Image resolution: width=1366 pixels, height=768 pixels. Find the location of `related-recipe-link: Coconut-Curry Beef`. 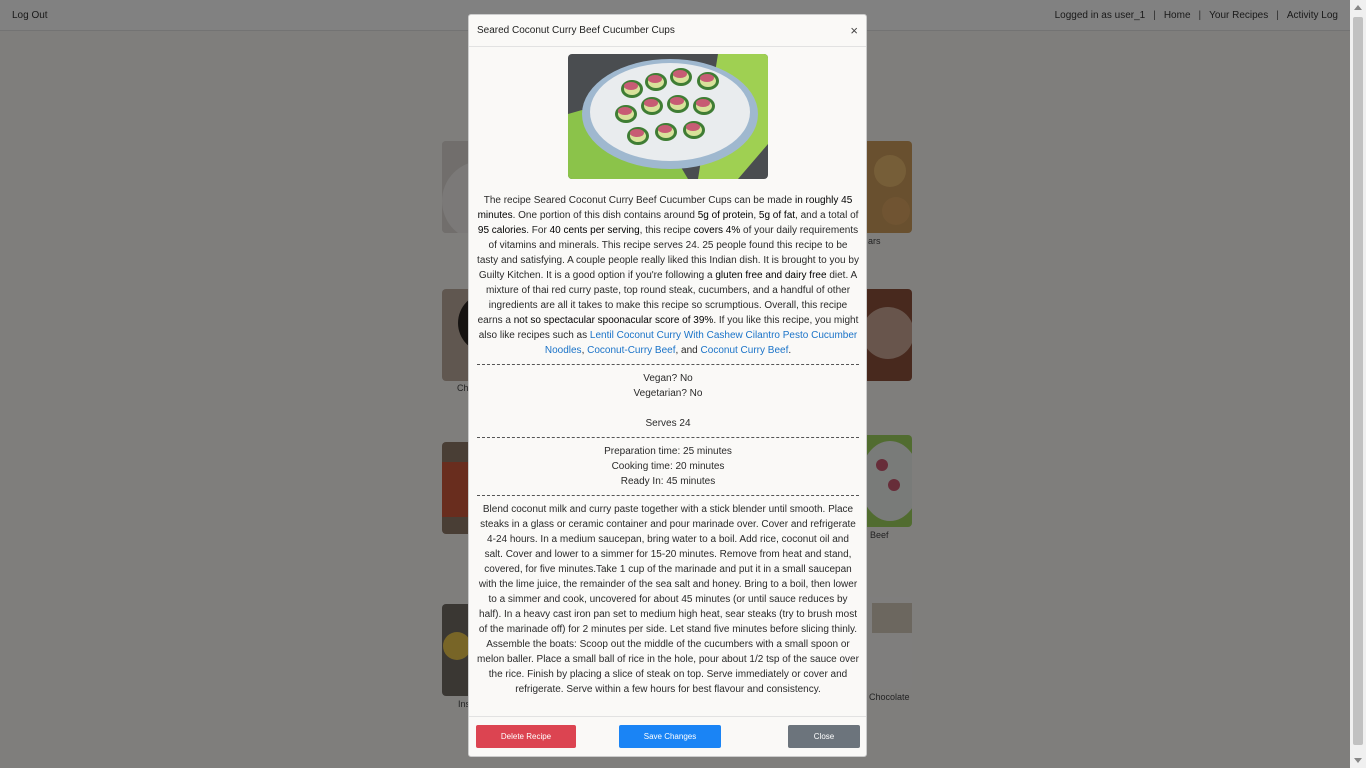

related-recipe-link: Coconut-Curry Beef is located at coordinates (631, 350).